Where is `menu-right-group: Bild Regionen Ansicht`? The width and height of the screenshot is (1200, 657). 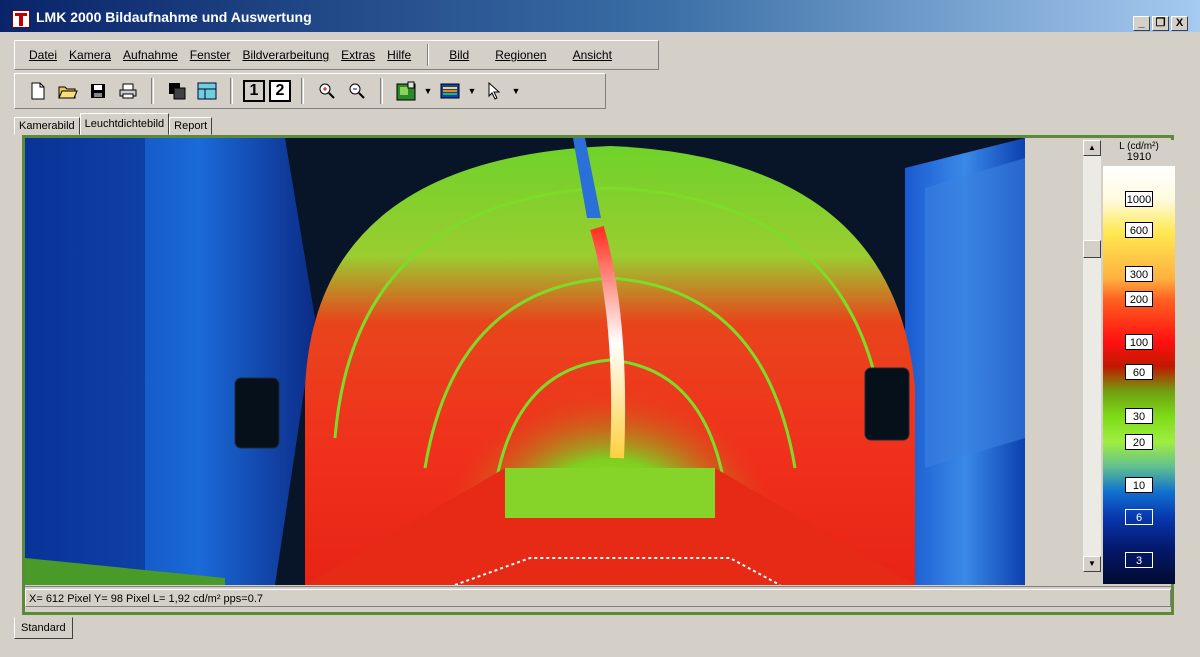
menu-right-group: Bild Regionen Ansicht is located at coordinates (528, 55).